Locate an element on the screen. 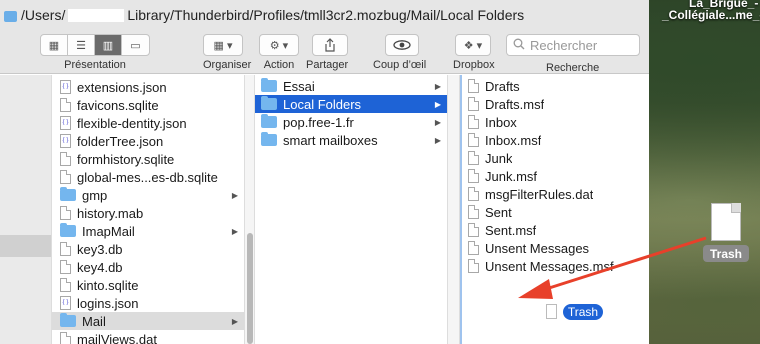  list-item: Local Folders ▶ is located at coordinates (351, 104).